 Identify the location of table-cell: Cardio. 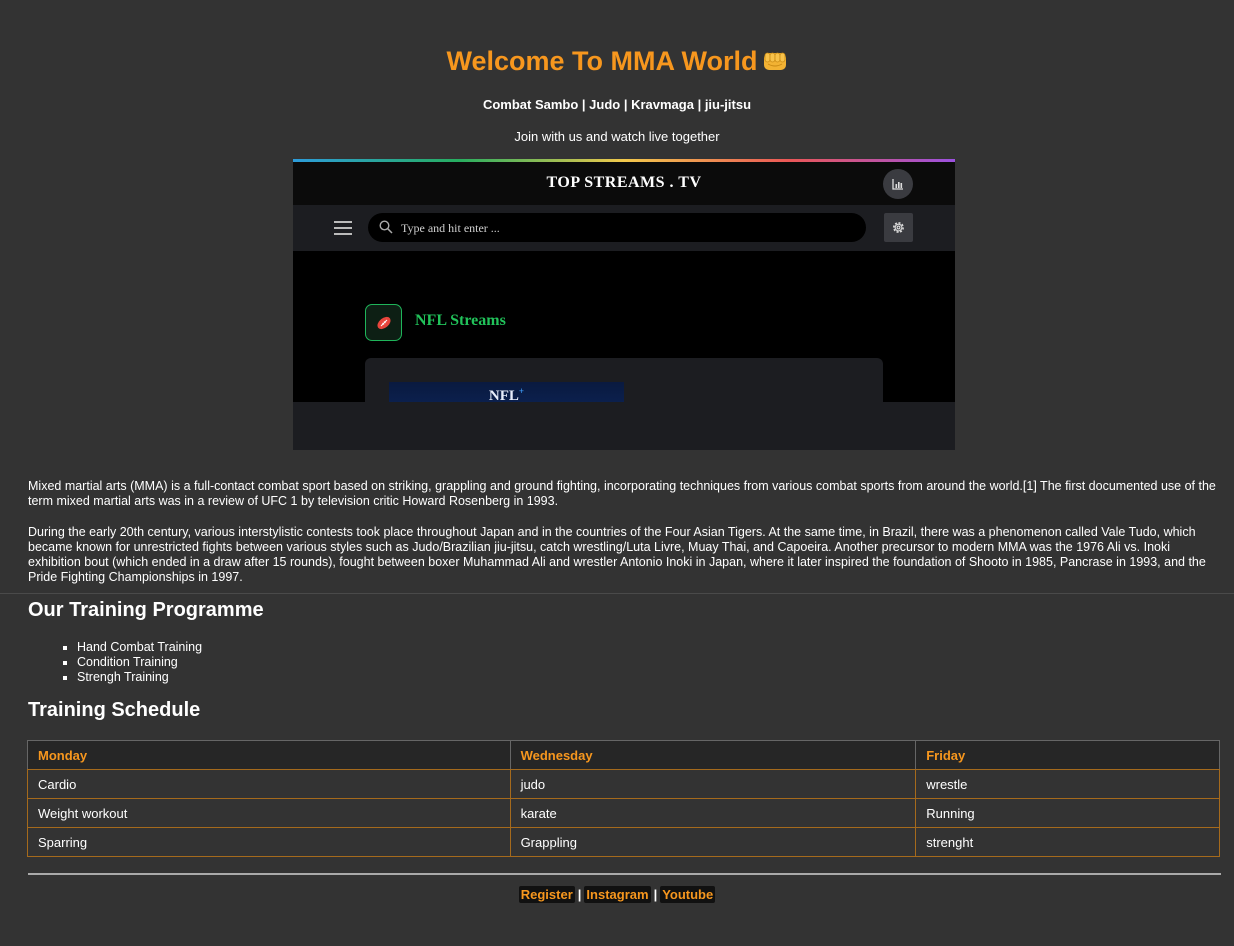
(269, 784).